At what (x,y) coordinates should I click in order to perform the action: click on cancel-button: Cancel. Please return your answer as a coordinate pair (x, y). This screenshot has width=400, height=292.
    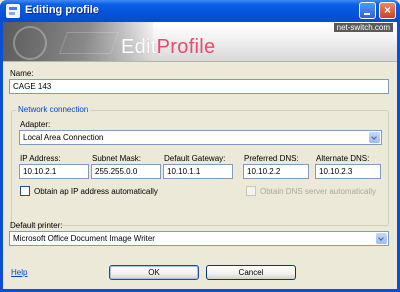
    Looking at the image, I should click on (251, 272).